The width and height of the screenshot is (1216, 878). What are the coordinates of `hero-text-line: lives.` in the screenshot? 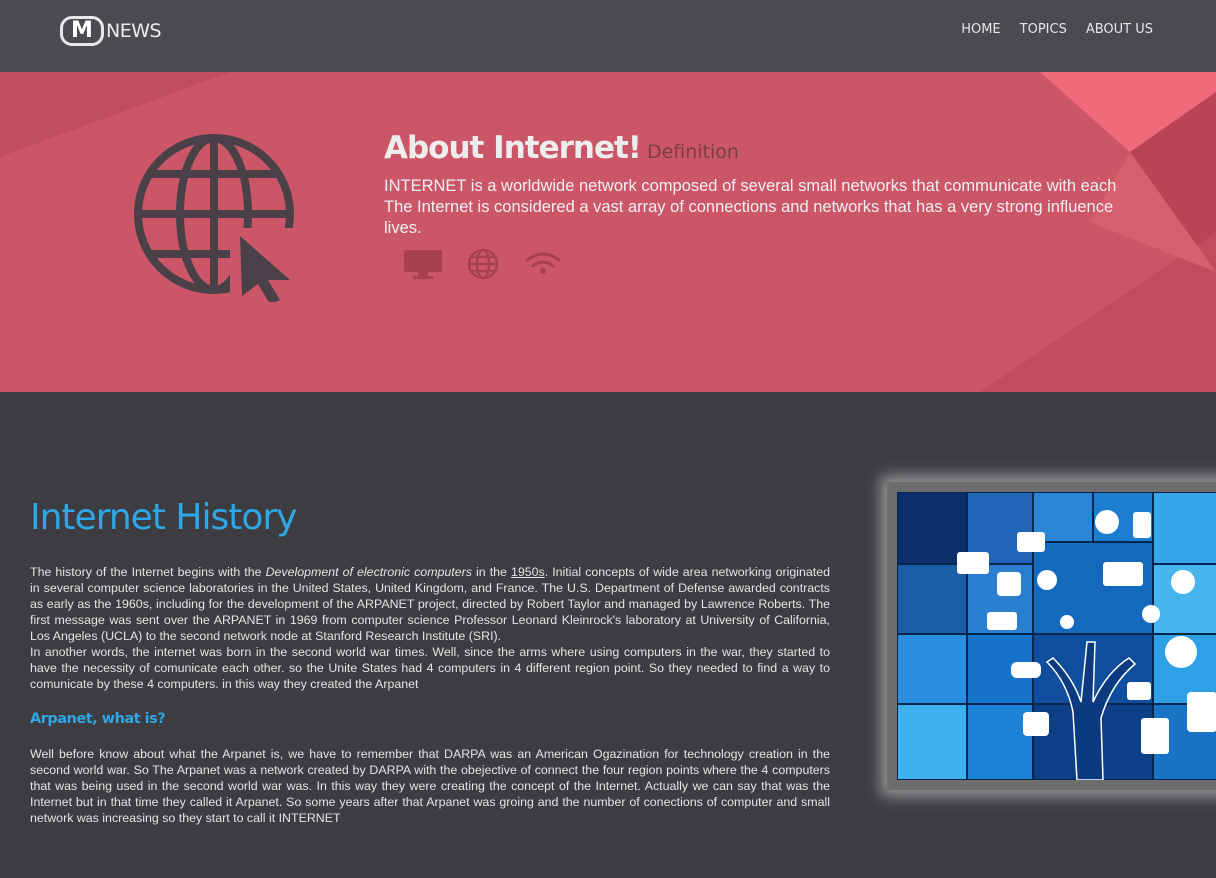 It's located at (403, 228).